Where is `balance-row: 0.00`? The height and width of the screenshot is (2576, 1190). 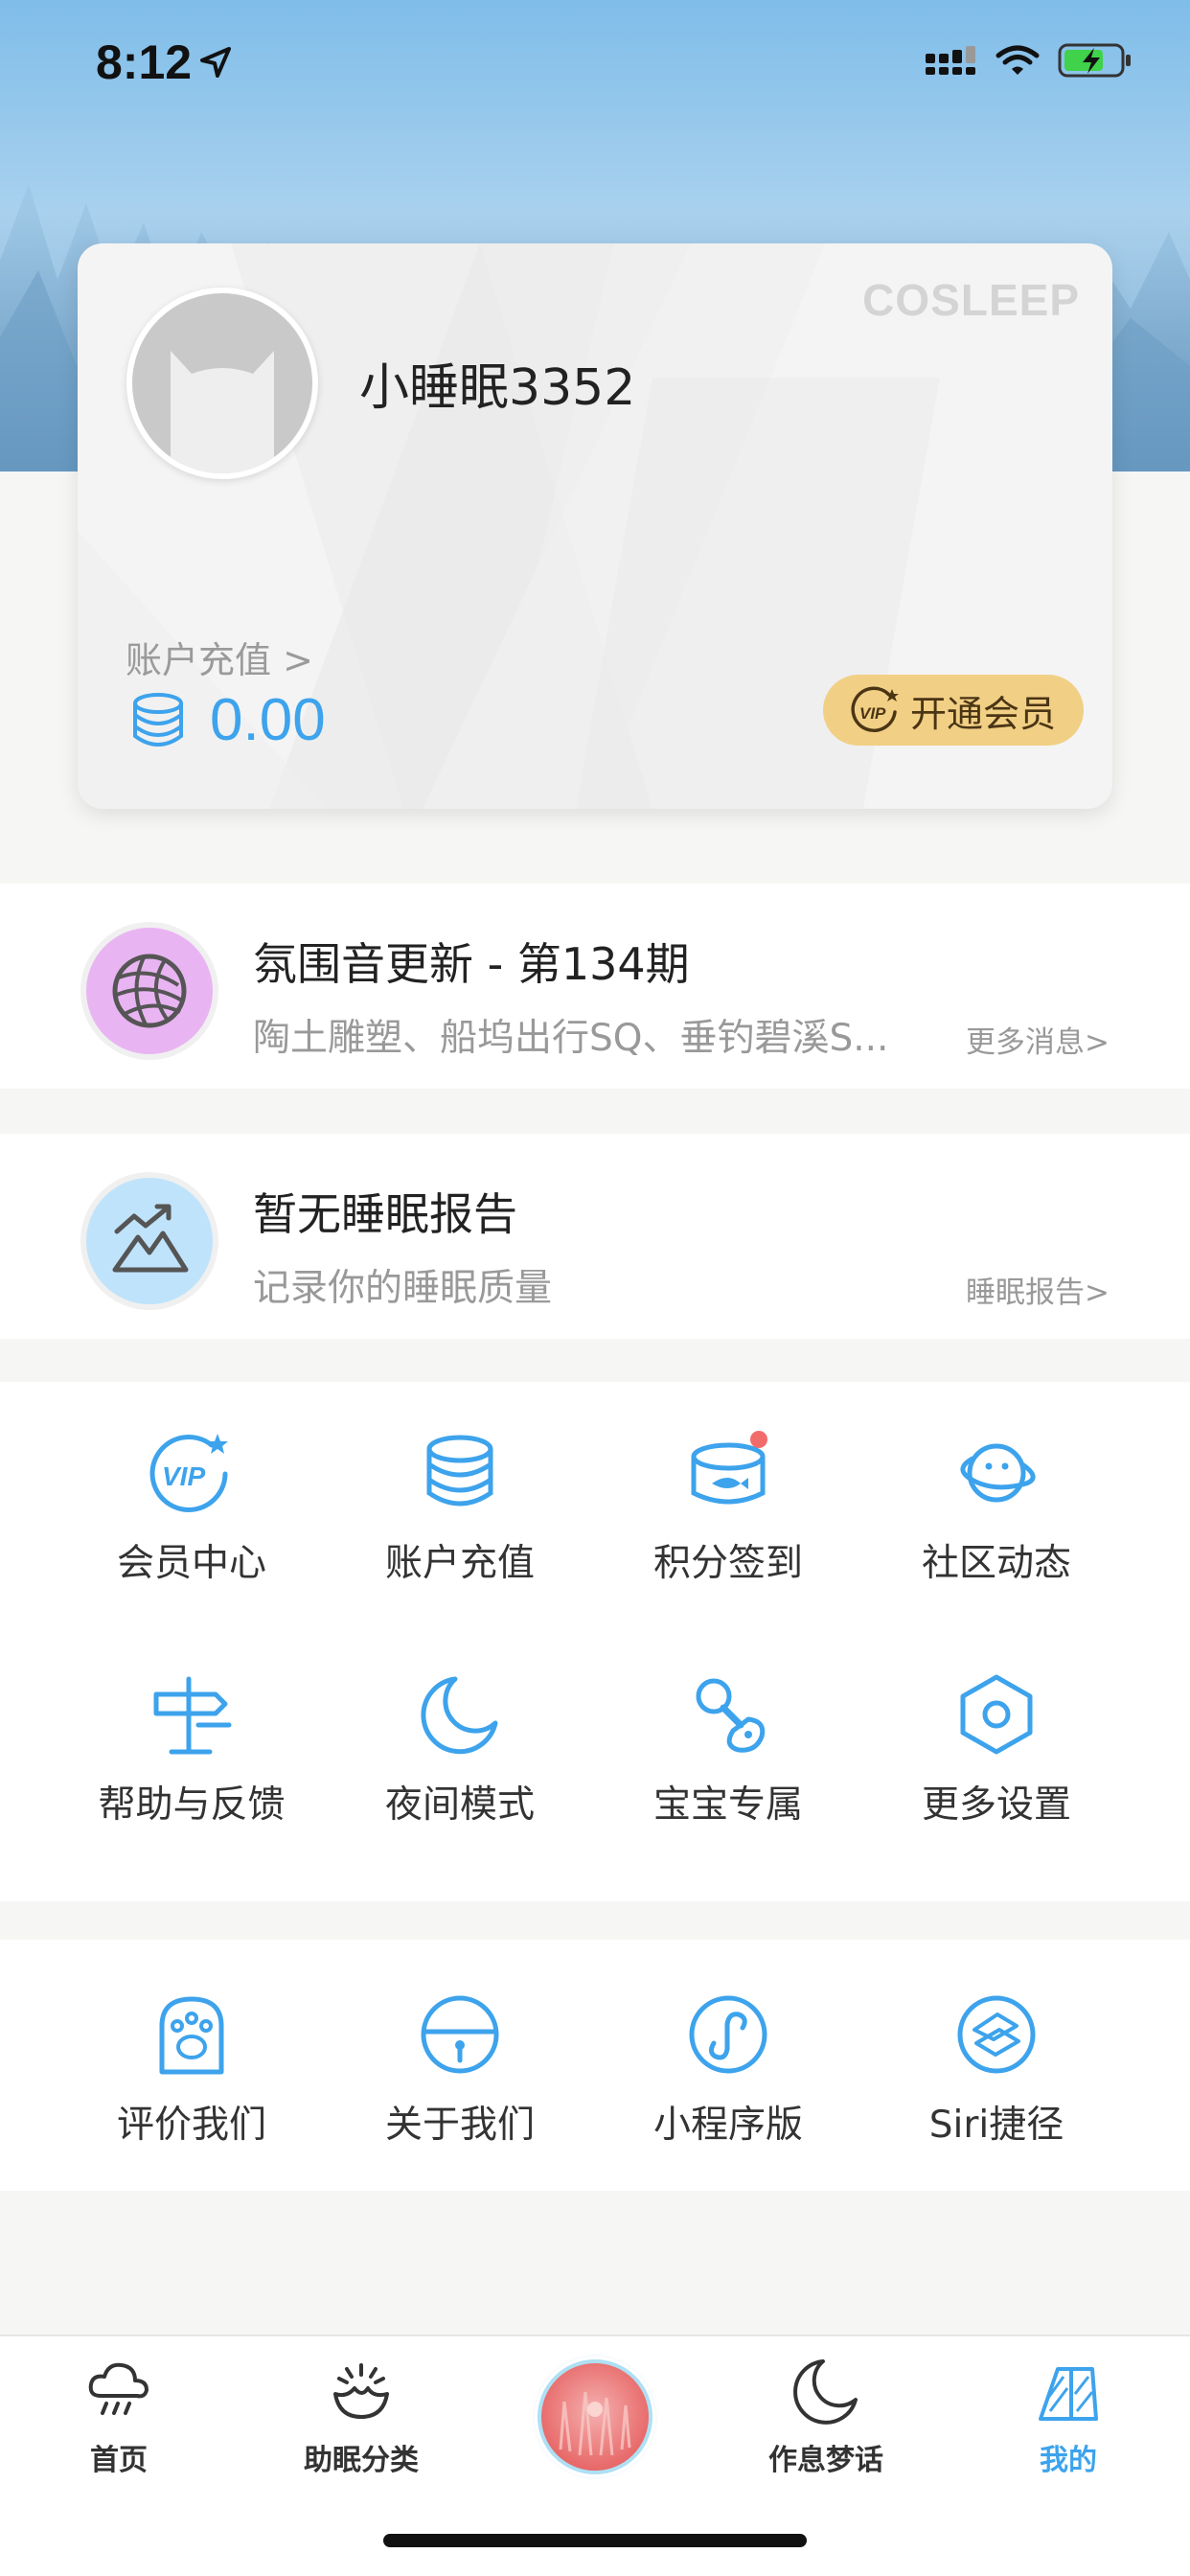
balance-row: 0.00 is located at coordinates (229, 720).